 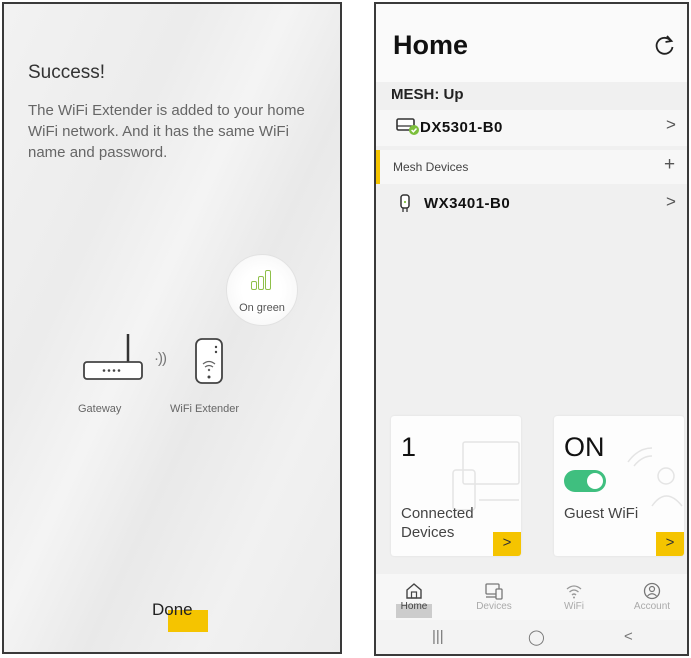 I want to click on gateway-device-name: DX5301-B0, so click(x=461, y=127).